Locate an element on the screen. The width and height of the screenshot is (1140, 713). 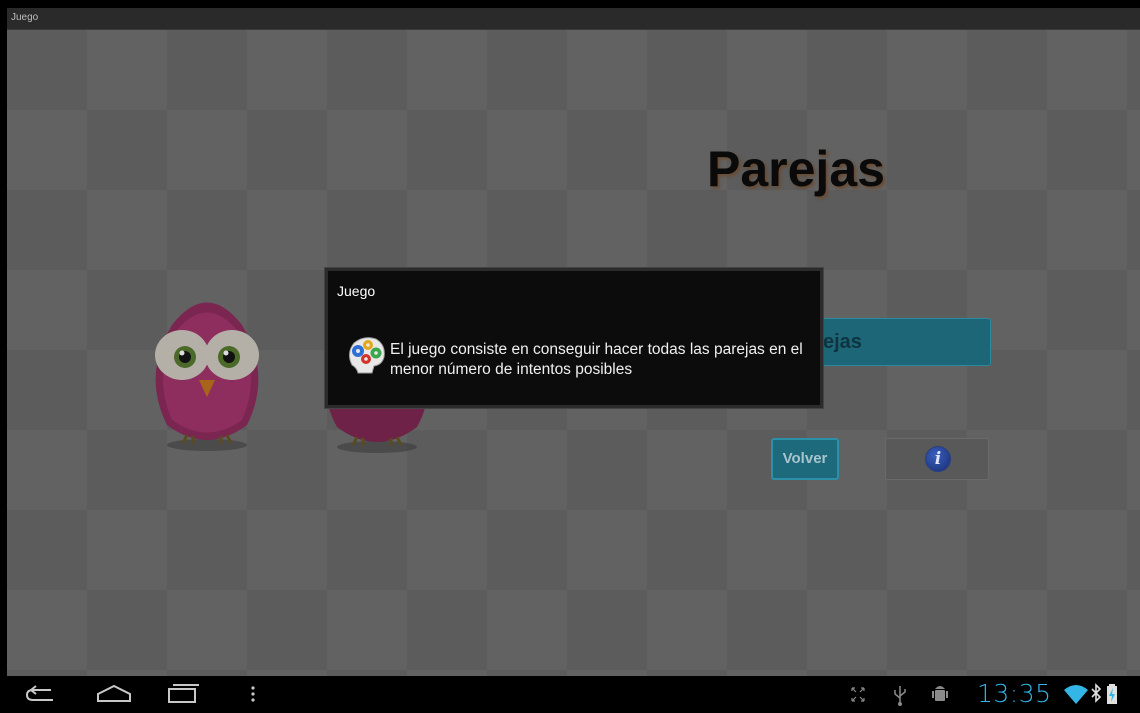
usb-icon is located at coordinates (900, 696).